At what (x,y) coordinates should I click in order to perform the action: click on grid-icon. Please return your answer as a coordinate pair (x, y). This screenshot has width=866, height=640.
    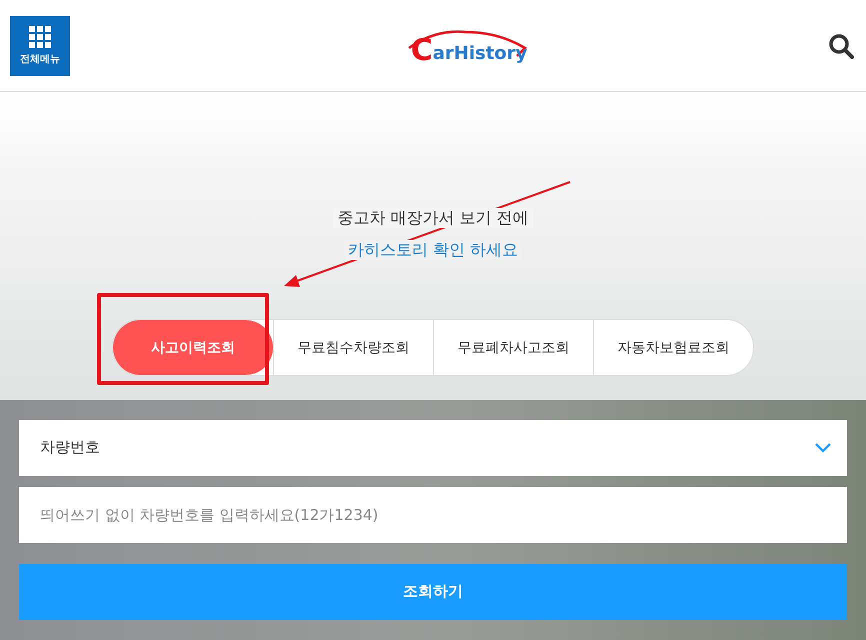
    Looking at the image, I should click on (40, 37).